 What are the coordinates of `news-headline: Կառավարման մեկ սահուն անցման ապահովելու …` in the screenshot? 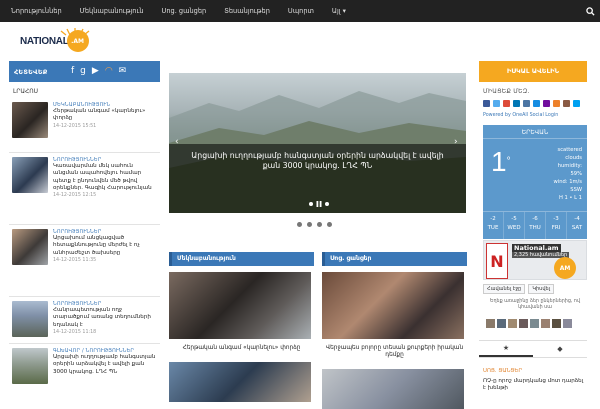 It's located at (105, 177).